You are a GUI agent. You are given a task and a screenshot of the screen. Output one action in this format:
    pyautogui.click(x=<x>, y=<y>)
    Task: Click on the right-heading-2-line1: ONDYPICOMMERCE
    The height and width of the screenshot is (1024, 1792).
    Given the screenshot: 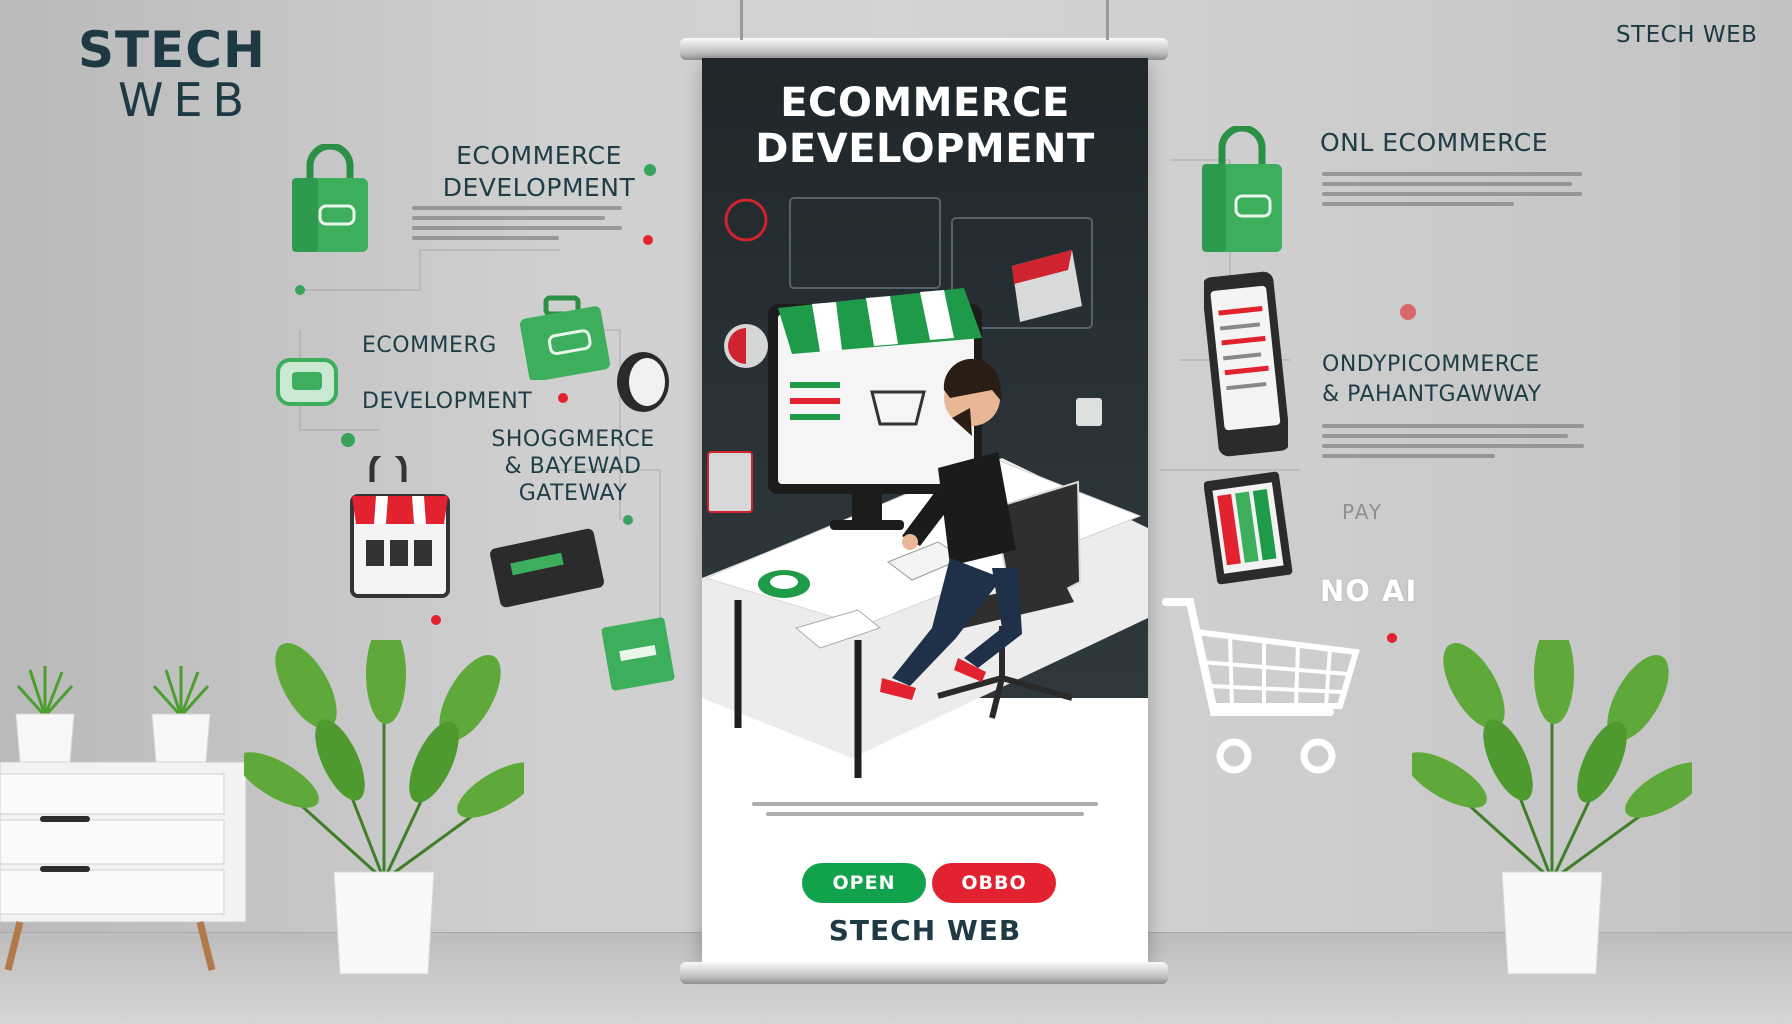 What is the action you would take?
    pyautogui.click(x=1431, y=364)
    